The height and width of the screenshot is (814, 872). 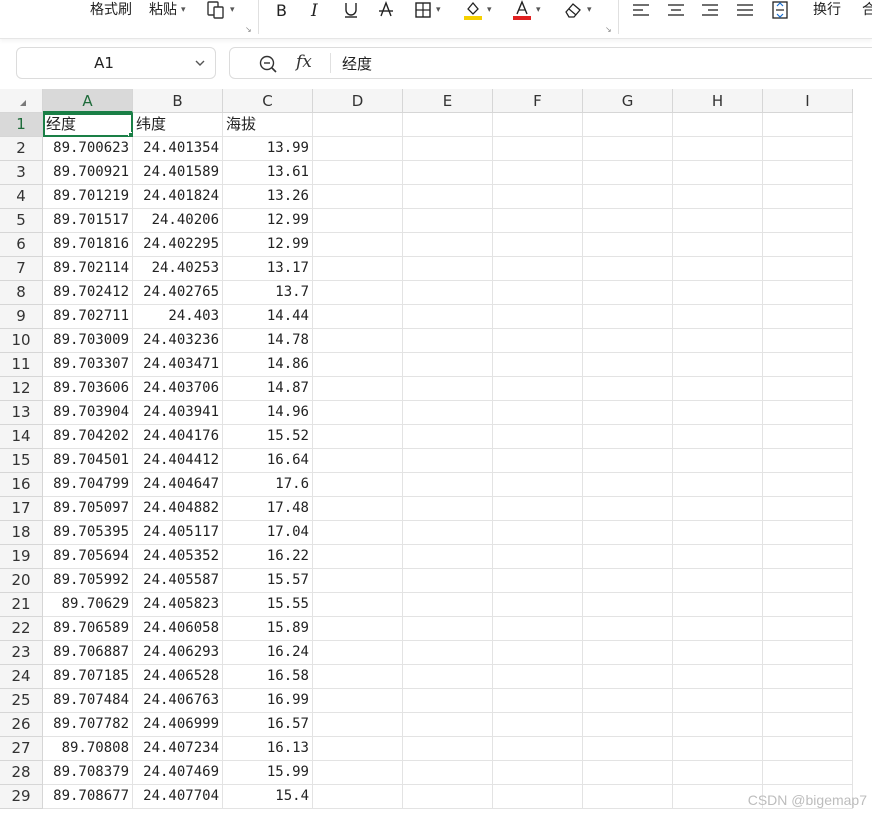 I want to click on paste-button: 粘贴 ▾, so click(x=167, y=10).